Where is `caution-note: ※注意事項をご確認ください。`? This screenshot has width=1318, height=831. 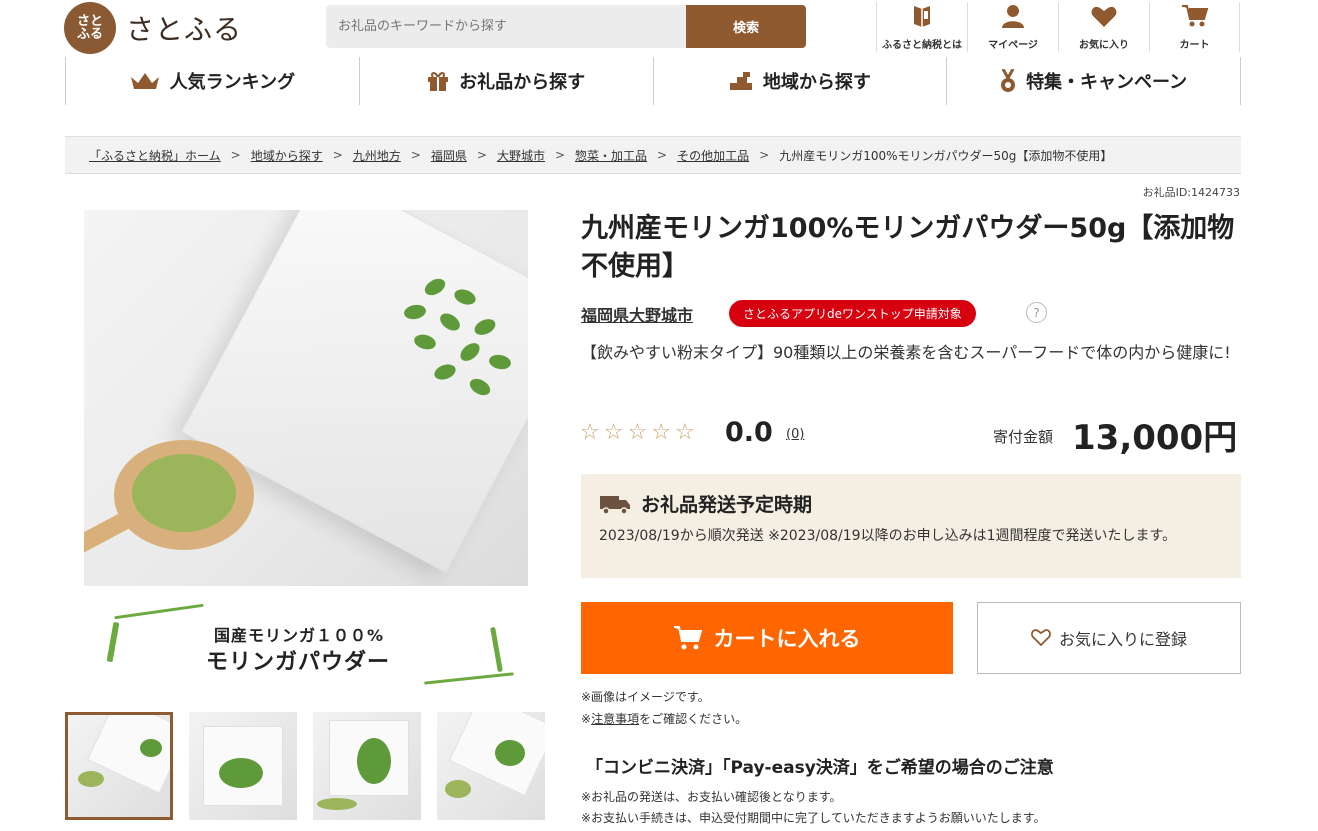
caution-note: ※注意事項をご確認ください。 is located at coordinates (664, 719).